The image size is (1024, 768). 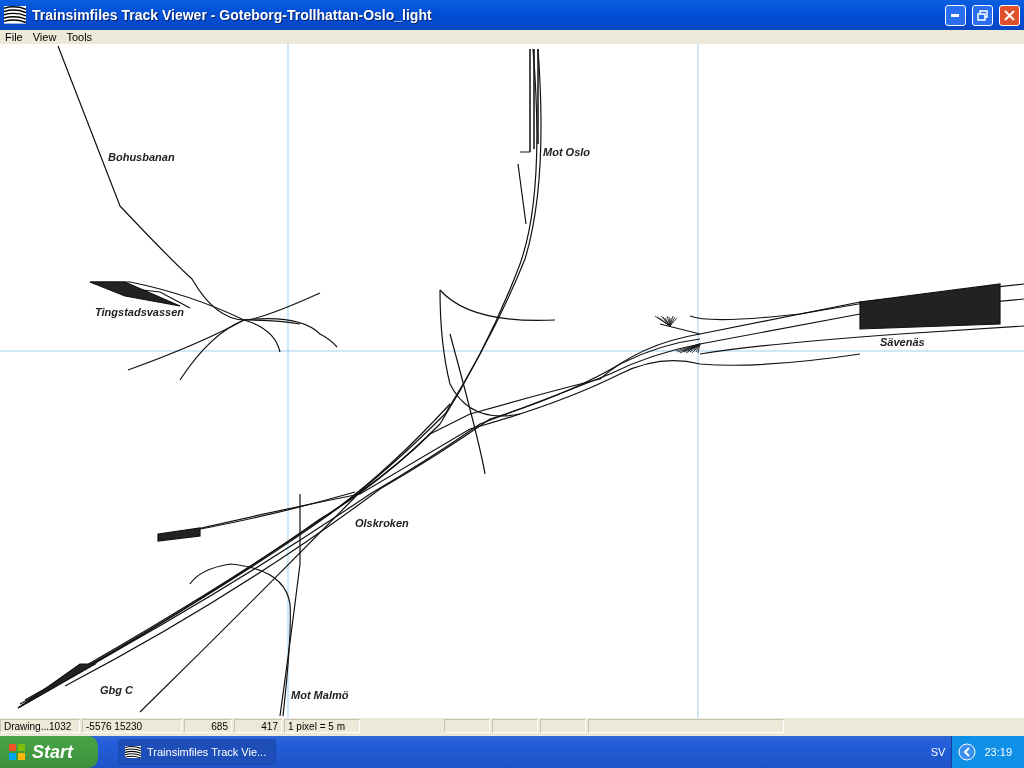 What do you see at coordinates (902, 342) in the screenshot?
I see `map-label: Sävenäs` at bounding box center [902, 342].